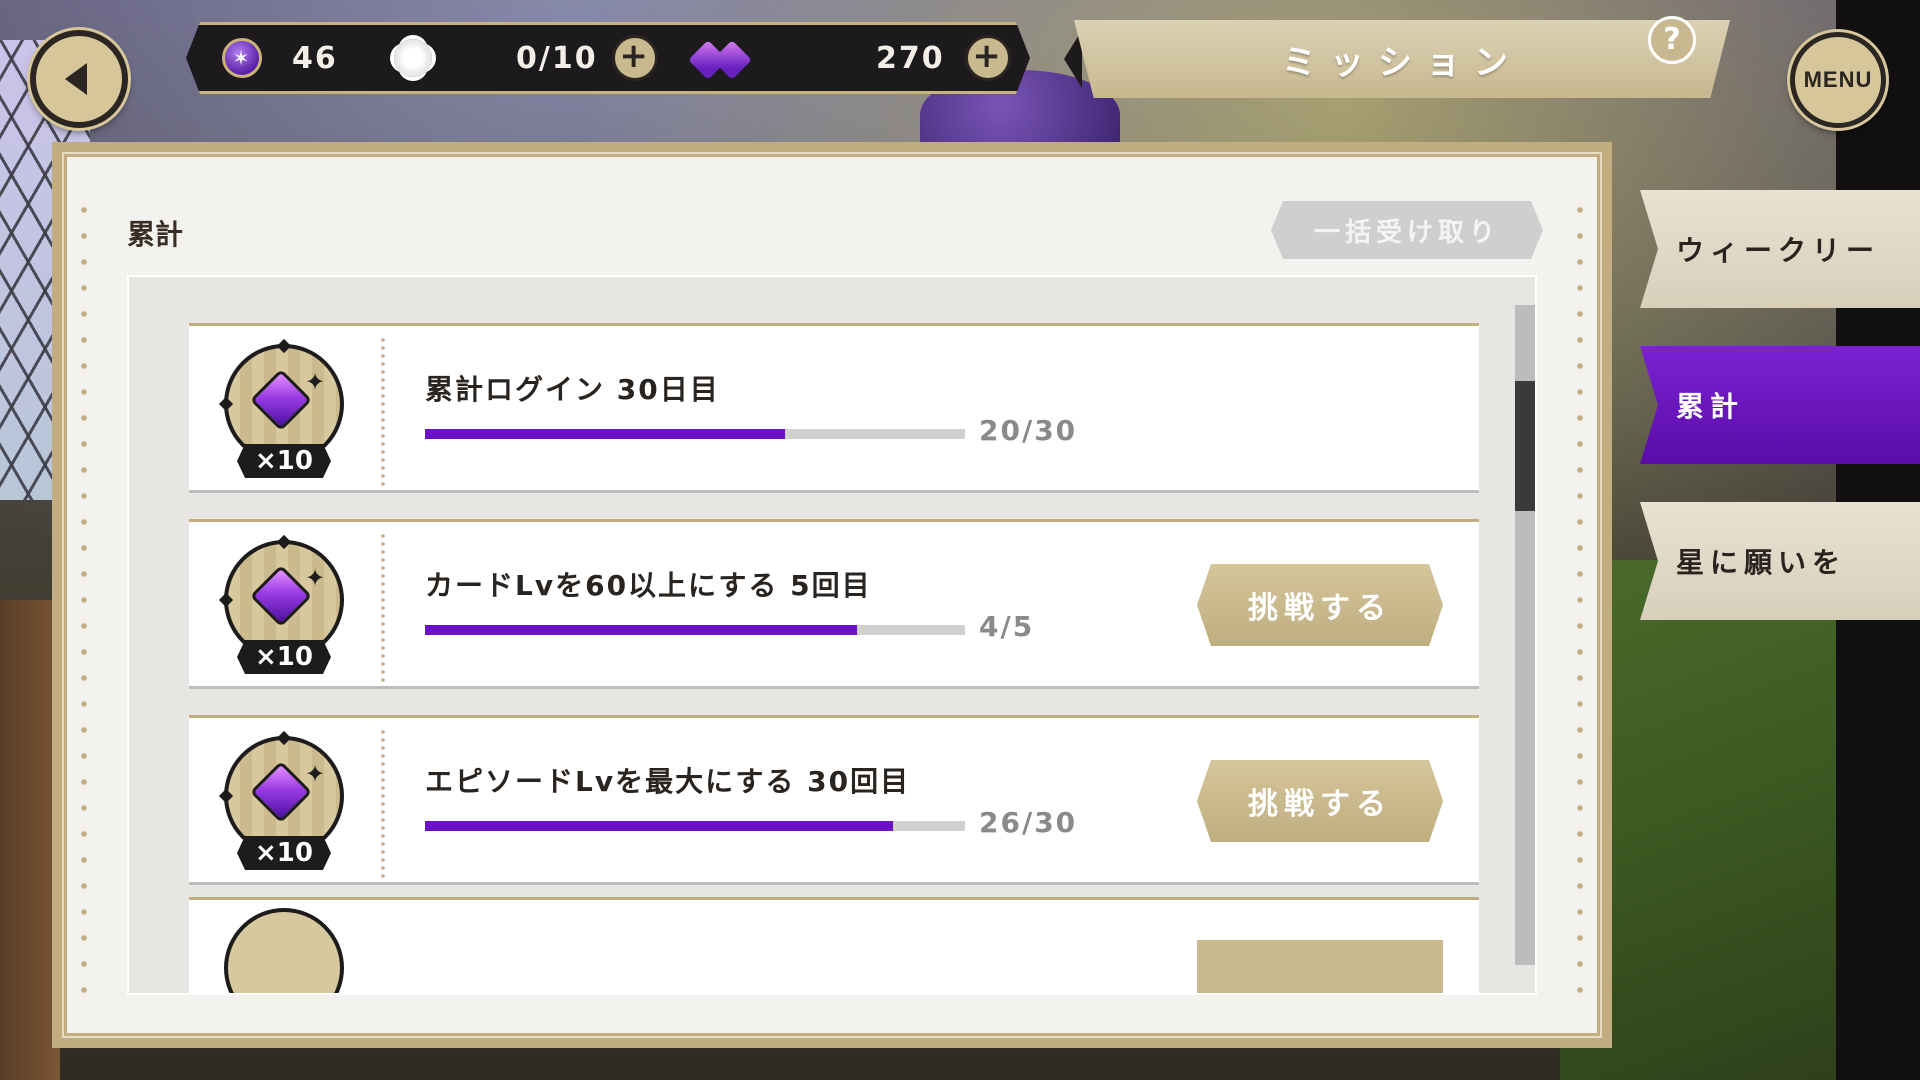 The width and height of the screenshot is (1920, 1080). What do you see at coordinates (1672, 40) in the screenshot?
I see `help-button: ?` at bounding box center [1672, 40].